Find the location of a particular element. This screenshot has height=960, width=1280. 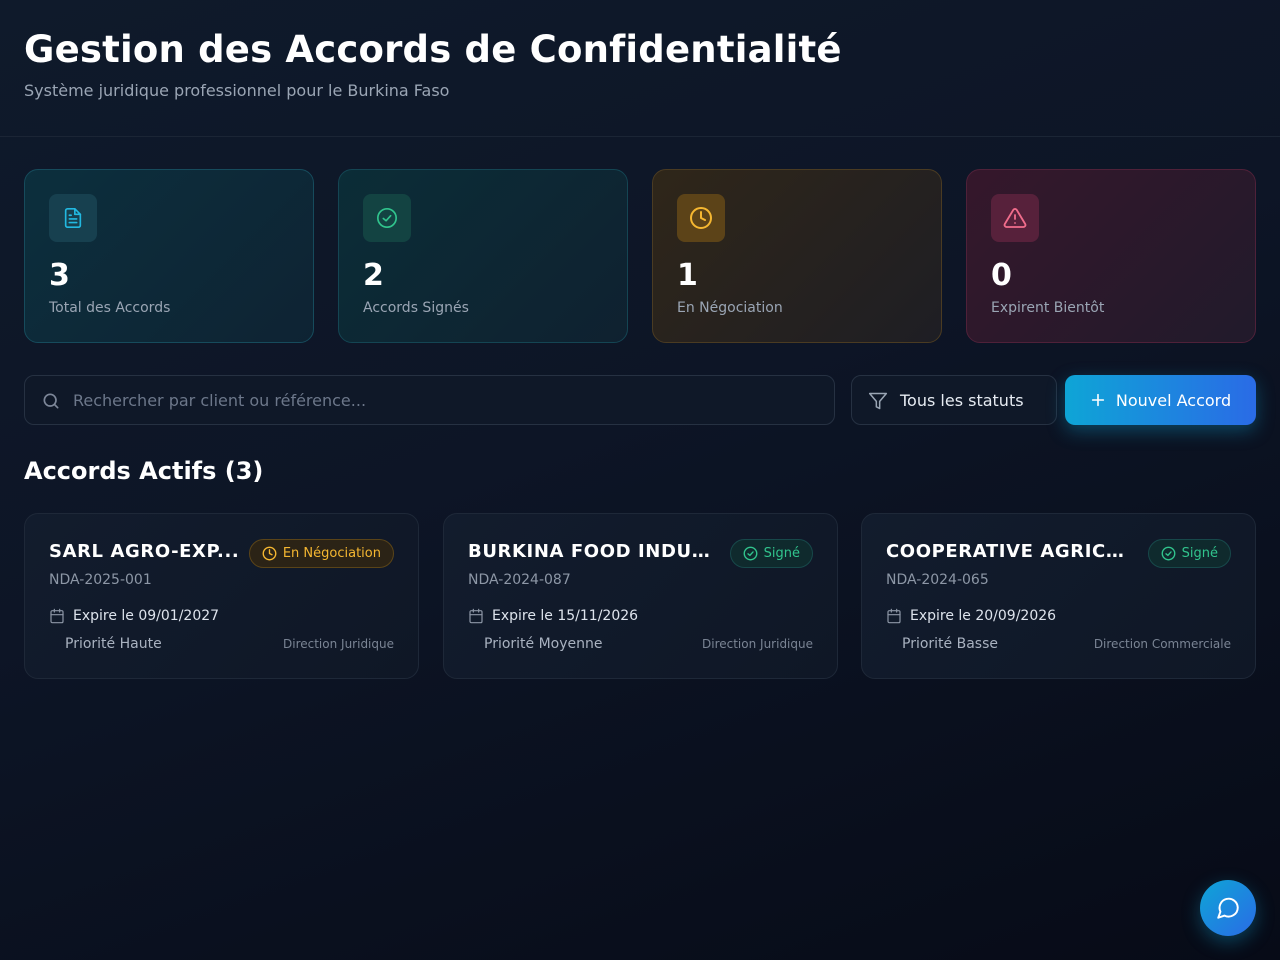

stat-value: 2 is located at coordinates (373, 275).